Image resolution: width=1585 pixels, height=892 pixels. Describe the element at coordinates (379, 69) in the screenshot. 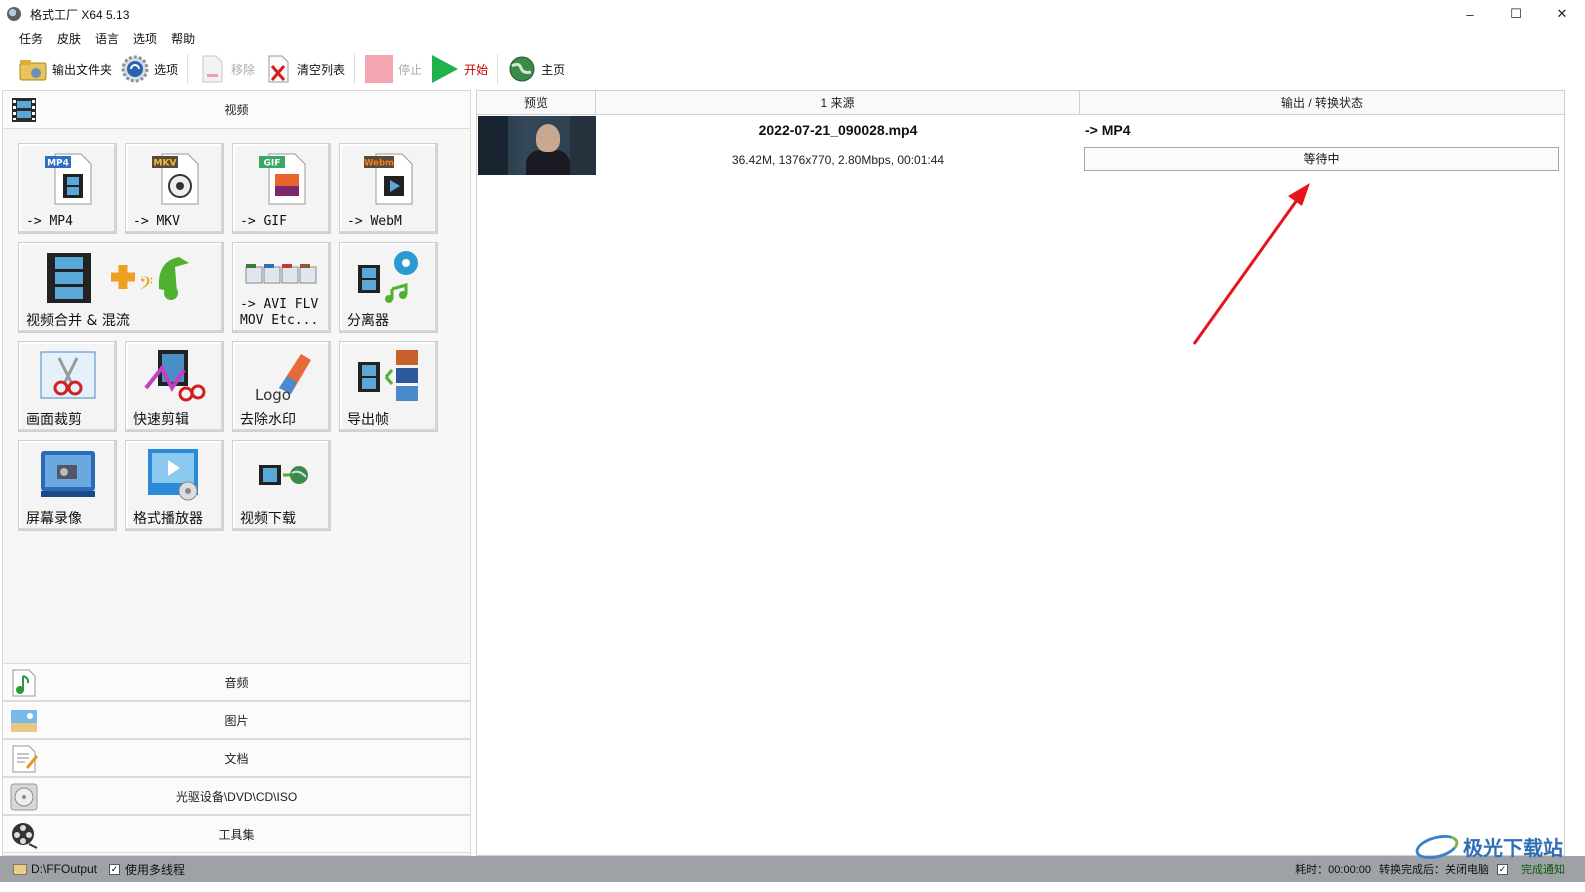

I see `stop-icon` at that location.